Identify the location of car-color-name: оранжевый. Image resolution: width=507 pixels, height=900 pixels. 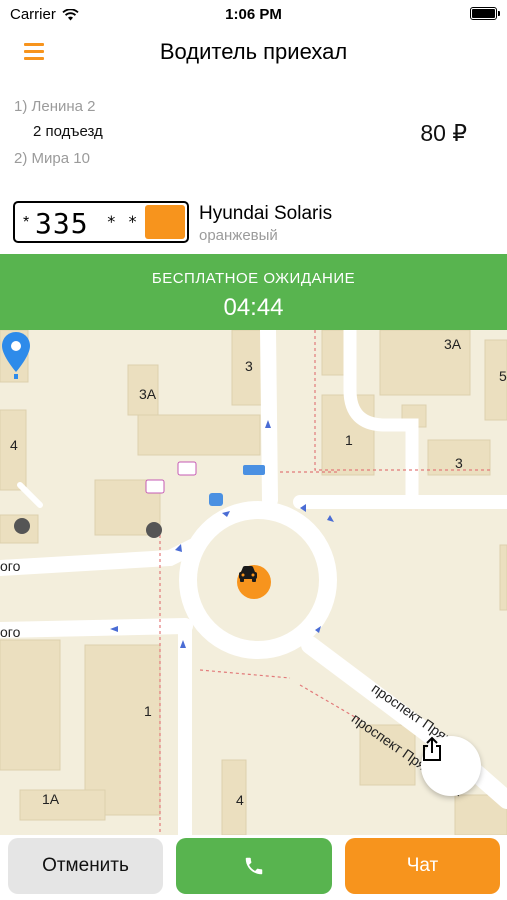
(238, 235).